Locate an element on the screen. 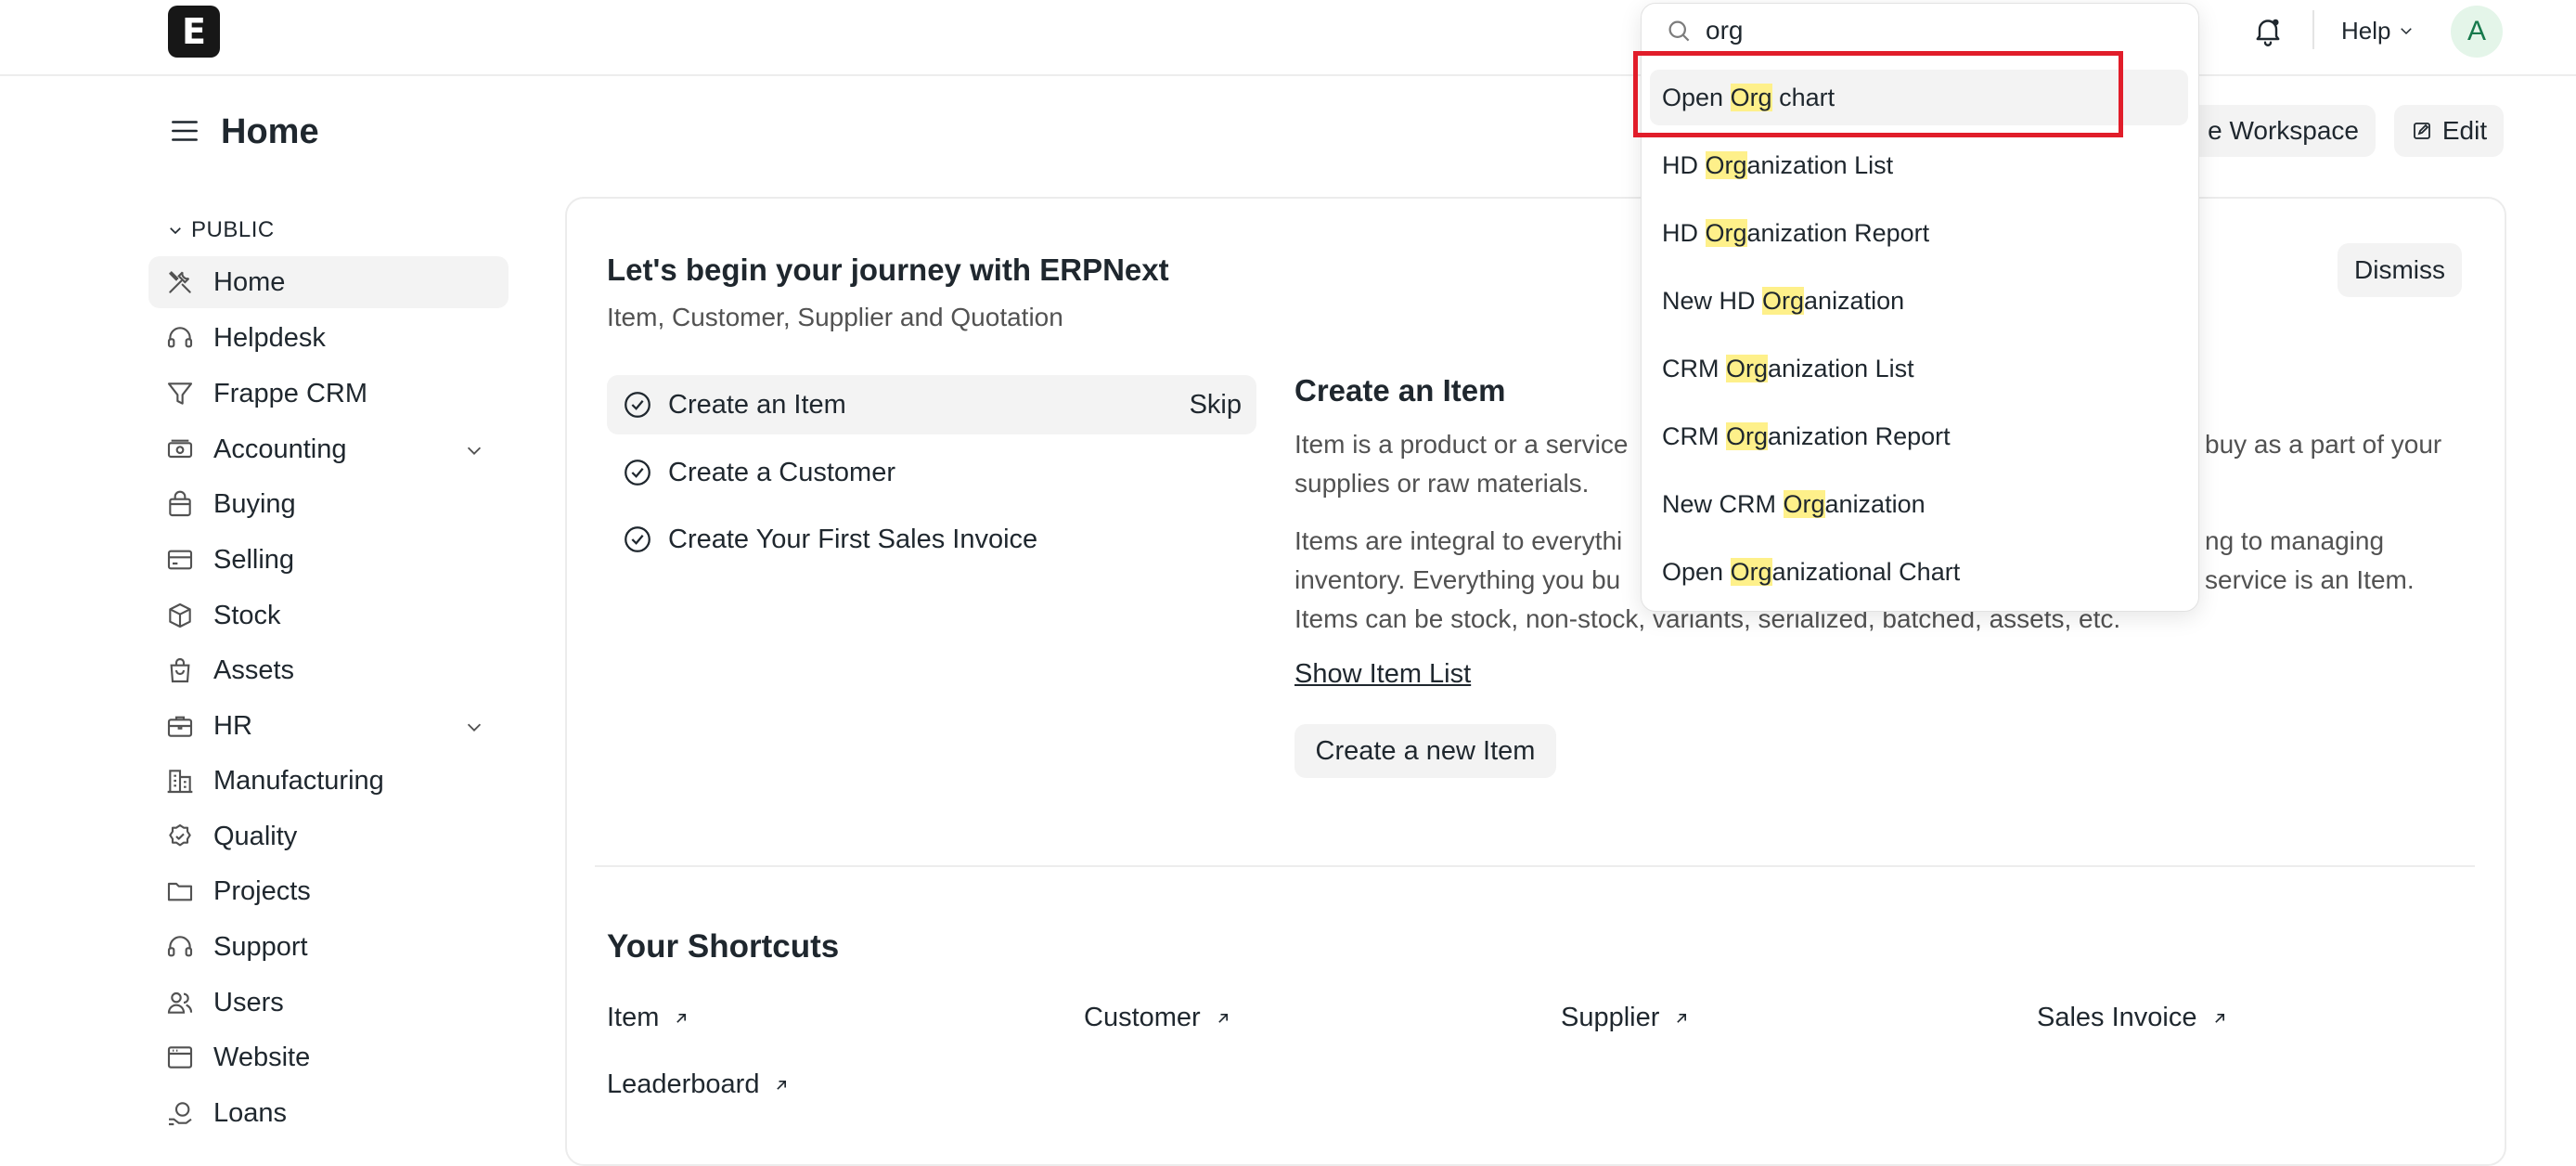 The width and height of the screenshot is (2576, 1166). search-result-item: Open Organizational Chart is located at coordinates (1919, 572).